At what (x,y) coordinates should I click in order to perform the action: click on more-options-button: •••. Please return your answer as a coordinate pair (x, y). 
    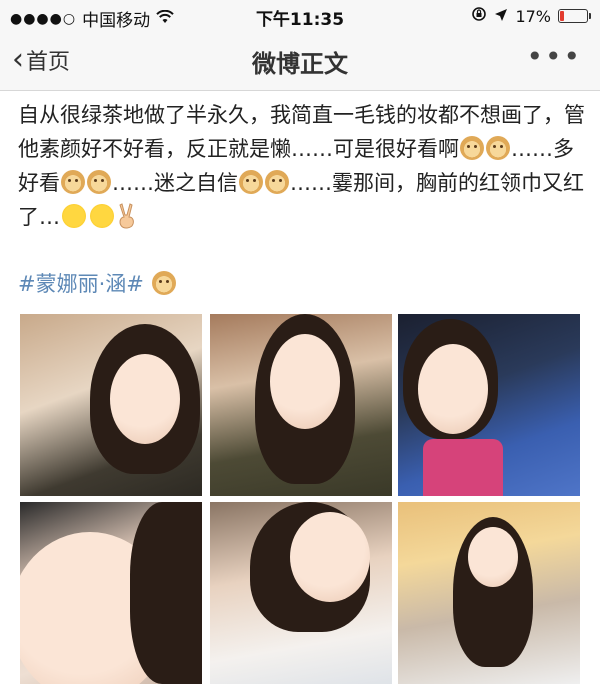
    Looking at the image, I should click on (554, 56).